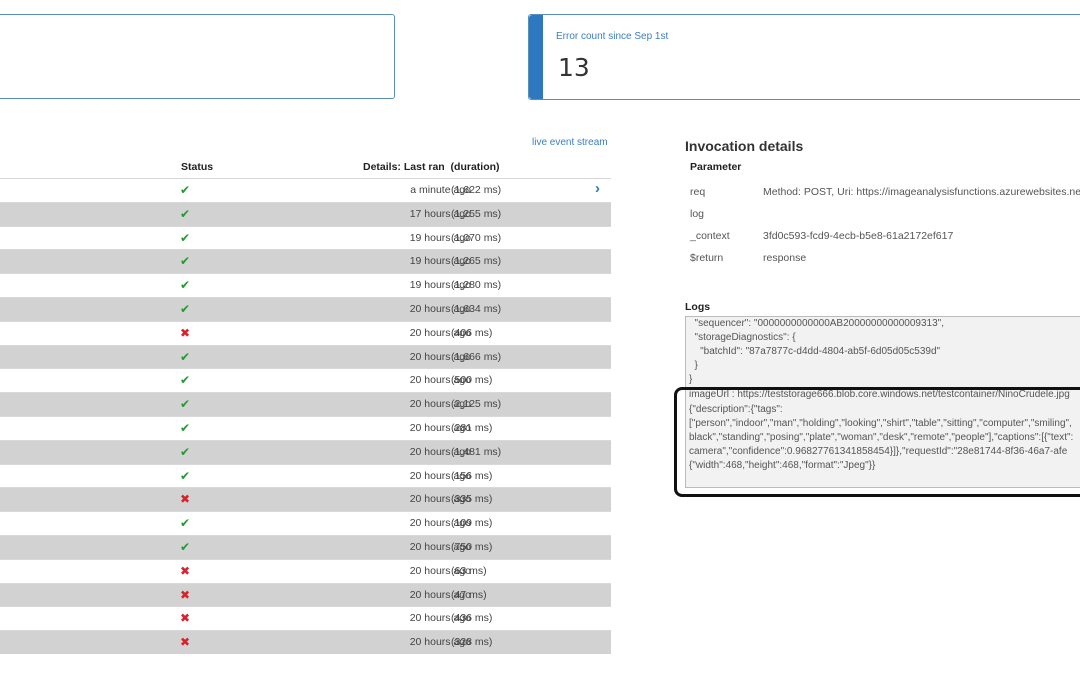 The image size is (1080, 675). What do you see at coordinates (858, 236) in the screenshot?
I see `param-value: 3fd0c593-fcd9-4ecb-b5e8-61a2172ef617` at bounding box center [858, 236].